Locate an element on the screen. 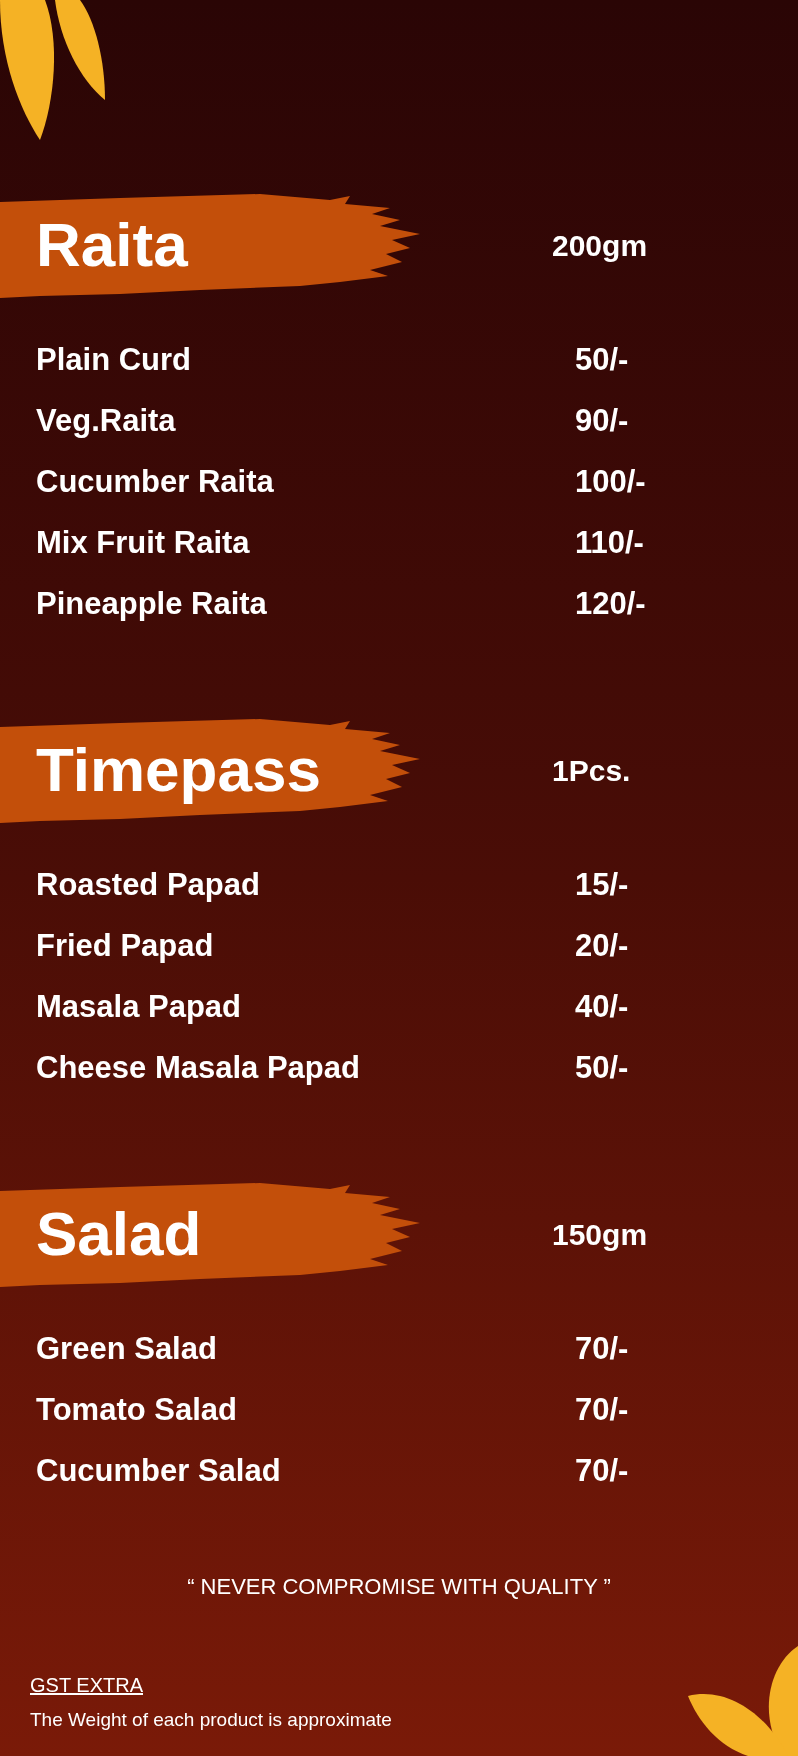 The width and height of the screenshot is (798, 1756). section-title: Salad is located at coordinates (119, 1234).